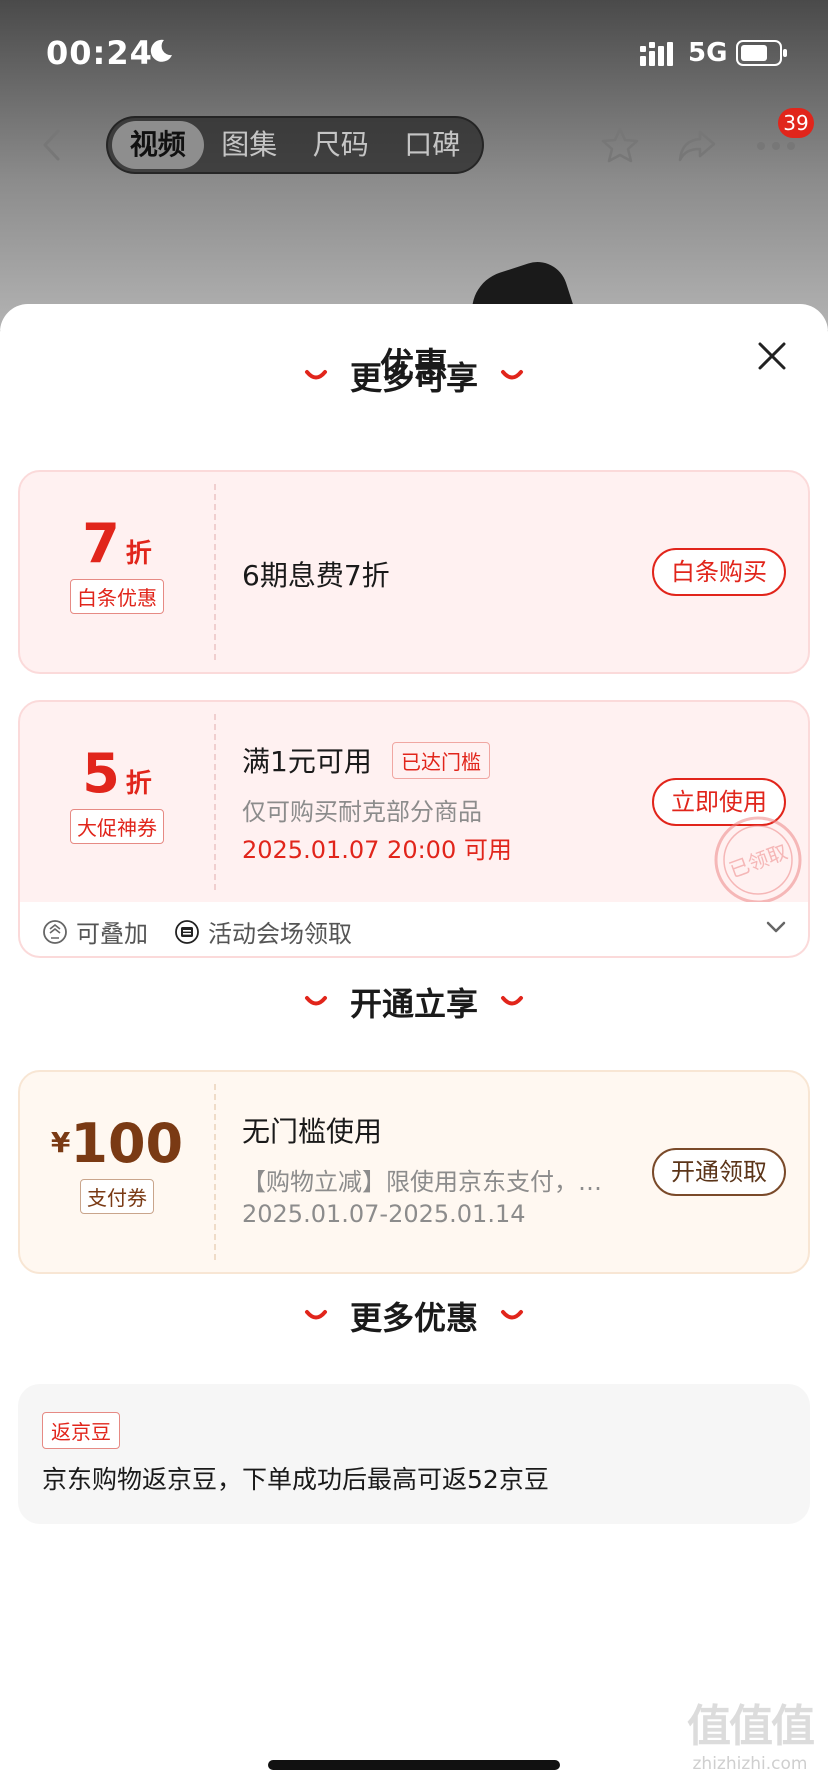  What do you see at coordinates (414, 572) in the screenshot?
I see `baitiao-discount-card: 7折 白条优惠 6期息费7折 白条购买` at bounding box center [414, 572].